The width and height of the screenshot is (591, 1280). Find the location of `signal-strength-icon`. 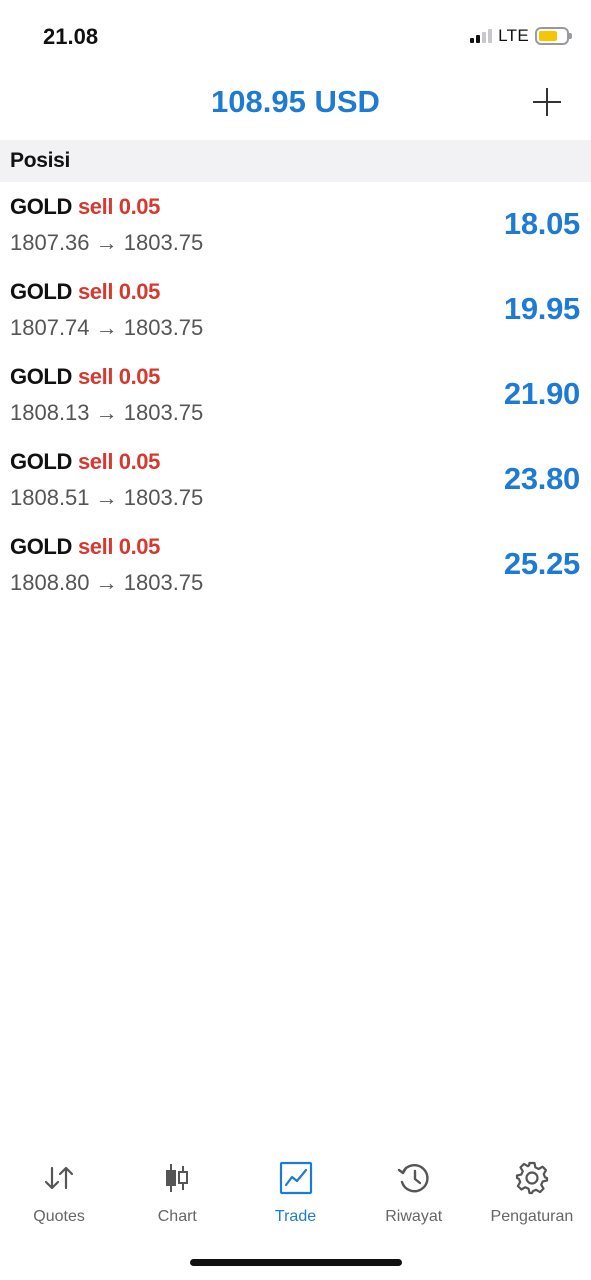

signal-strength-icon is located at coordinates (481, 36).